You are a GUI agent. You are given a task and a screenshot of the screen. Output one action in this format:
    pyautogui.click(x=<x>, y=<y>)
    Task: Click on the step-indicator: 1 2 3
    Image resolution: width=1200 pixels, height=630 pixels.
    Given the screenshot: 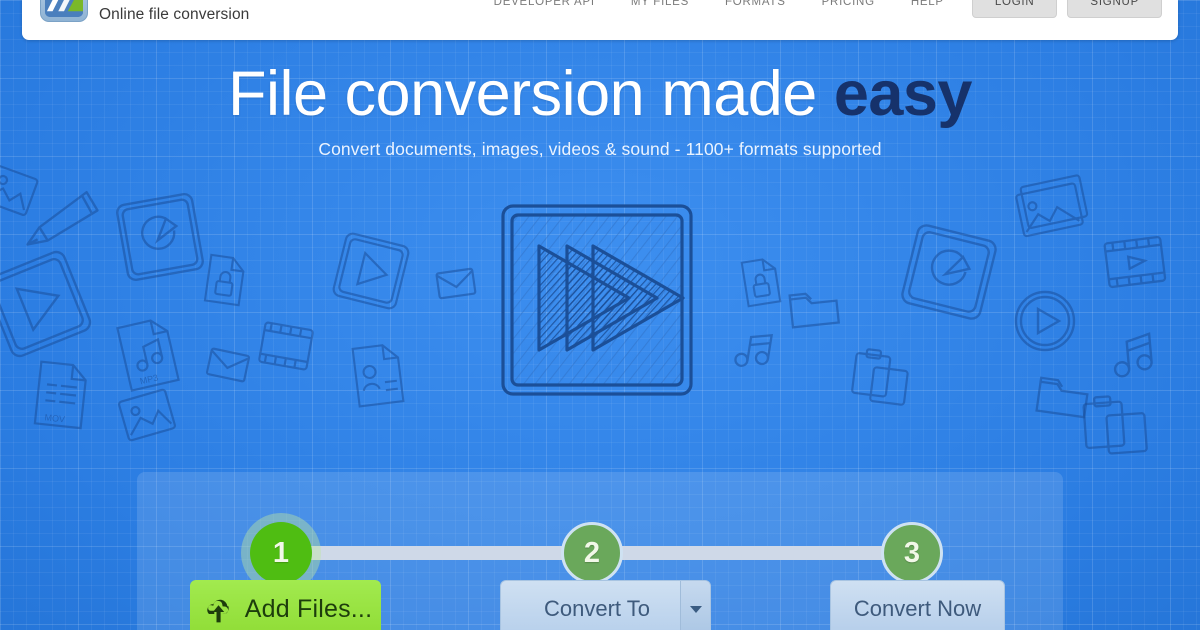 What is the action you would take?
    pyautogui.click(x=600, y=553)
    